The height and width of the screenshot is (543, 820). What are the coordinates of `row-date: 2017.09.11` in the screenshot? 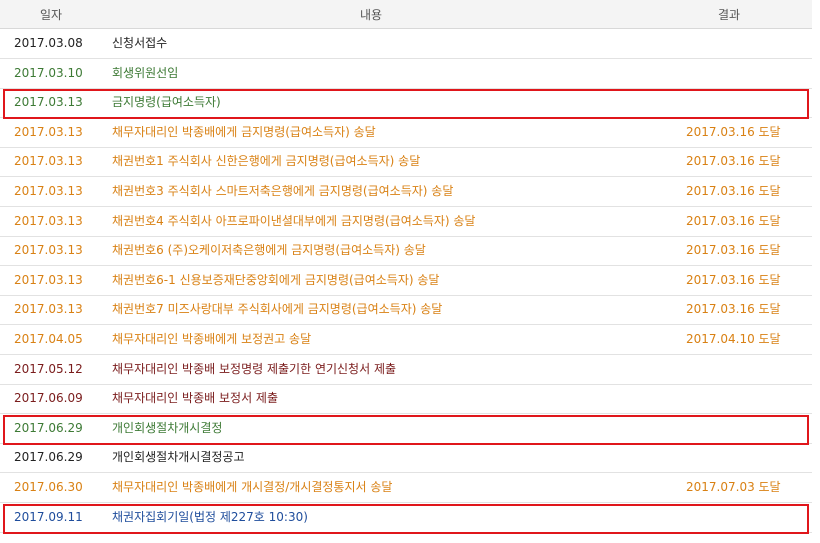 It's located at (48, 517).